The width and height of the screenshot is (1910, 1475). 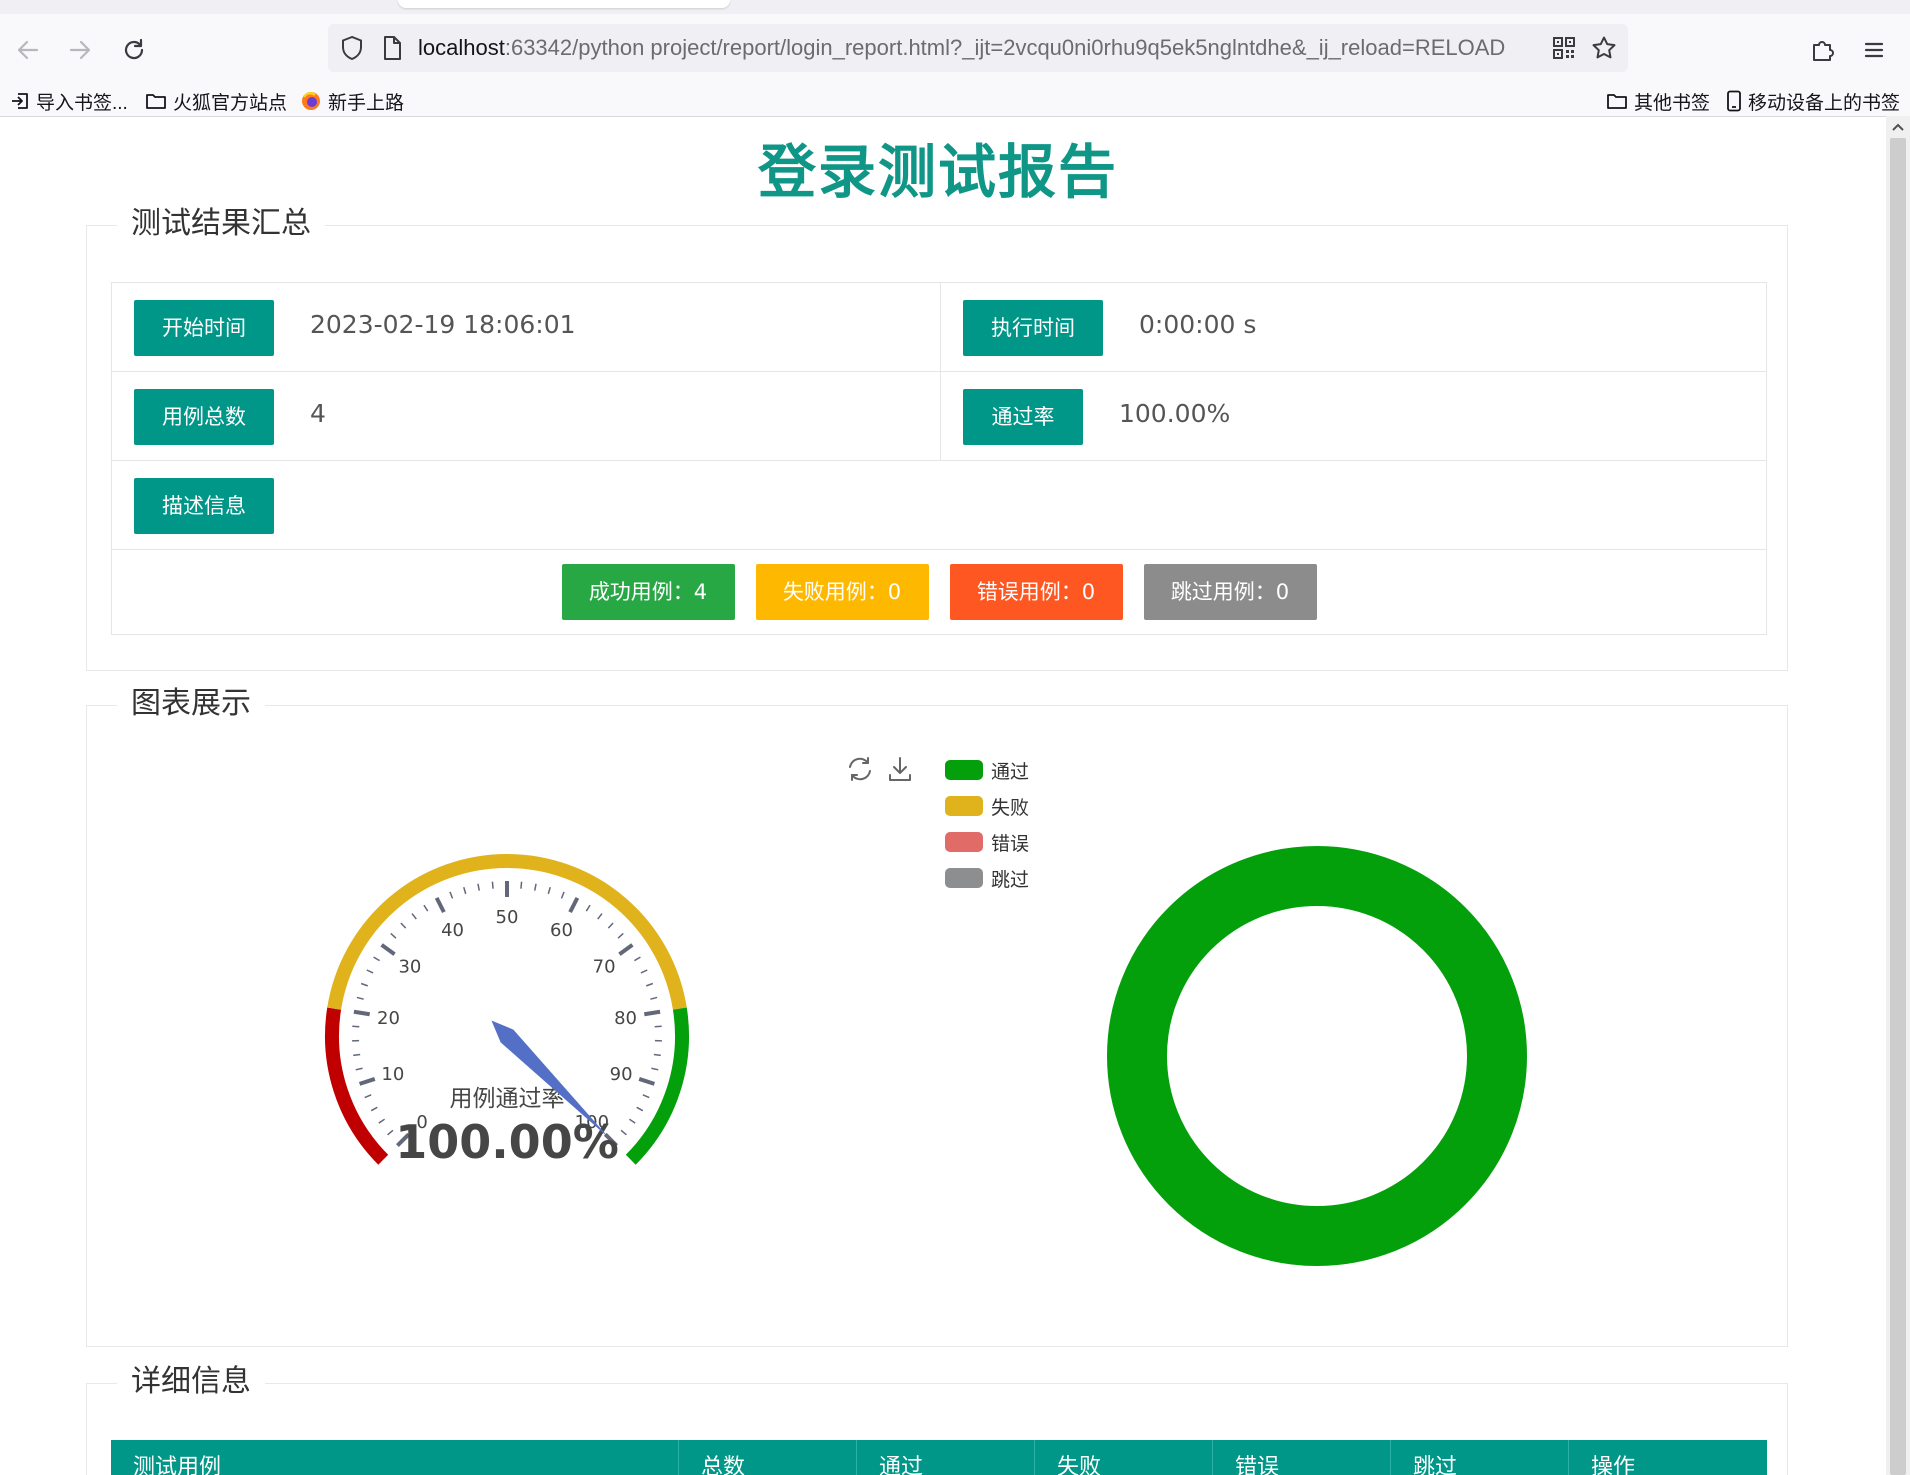 I want to click on section-title: 测试结果汇总, so click(x=221, y=224).